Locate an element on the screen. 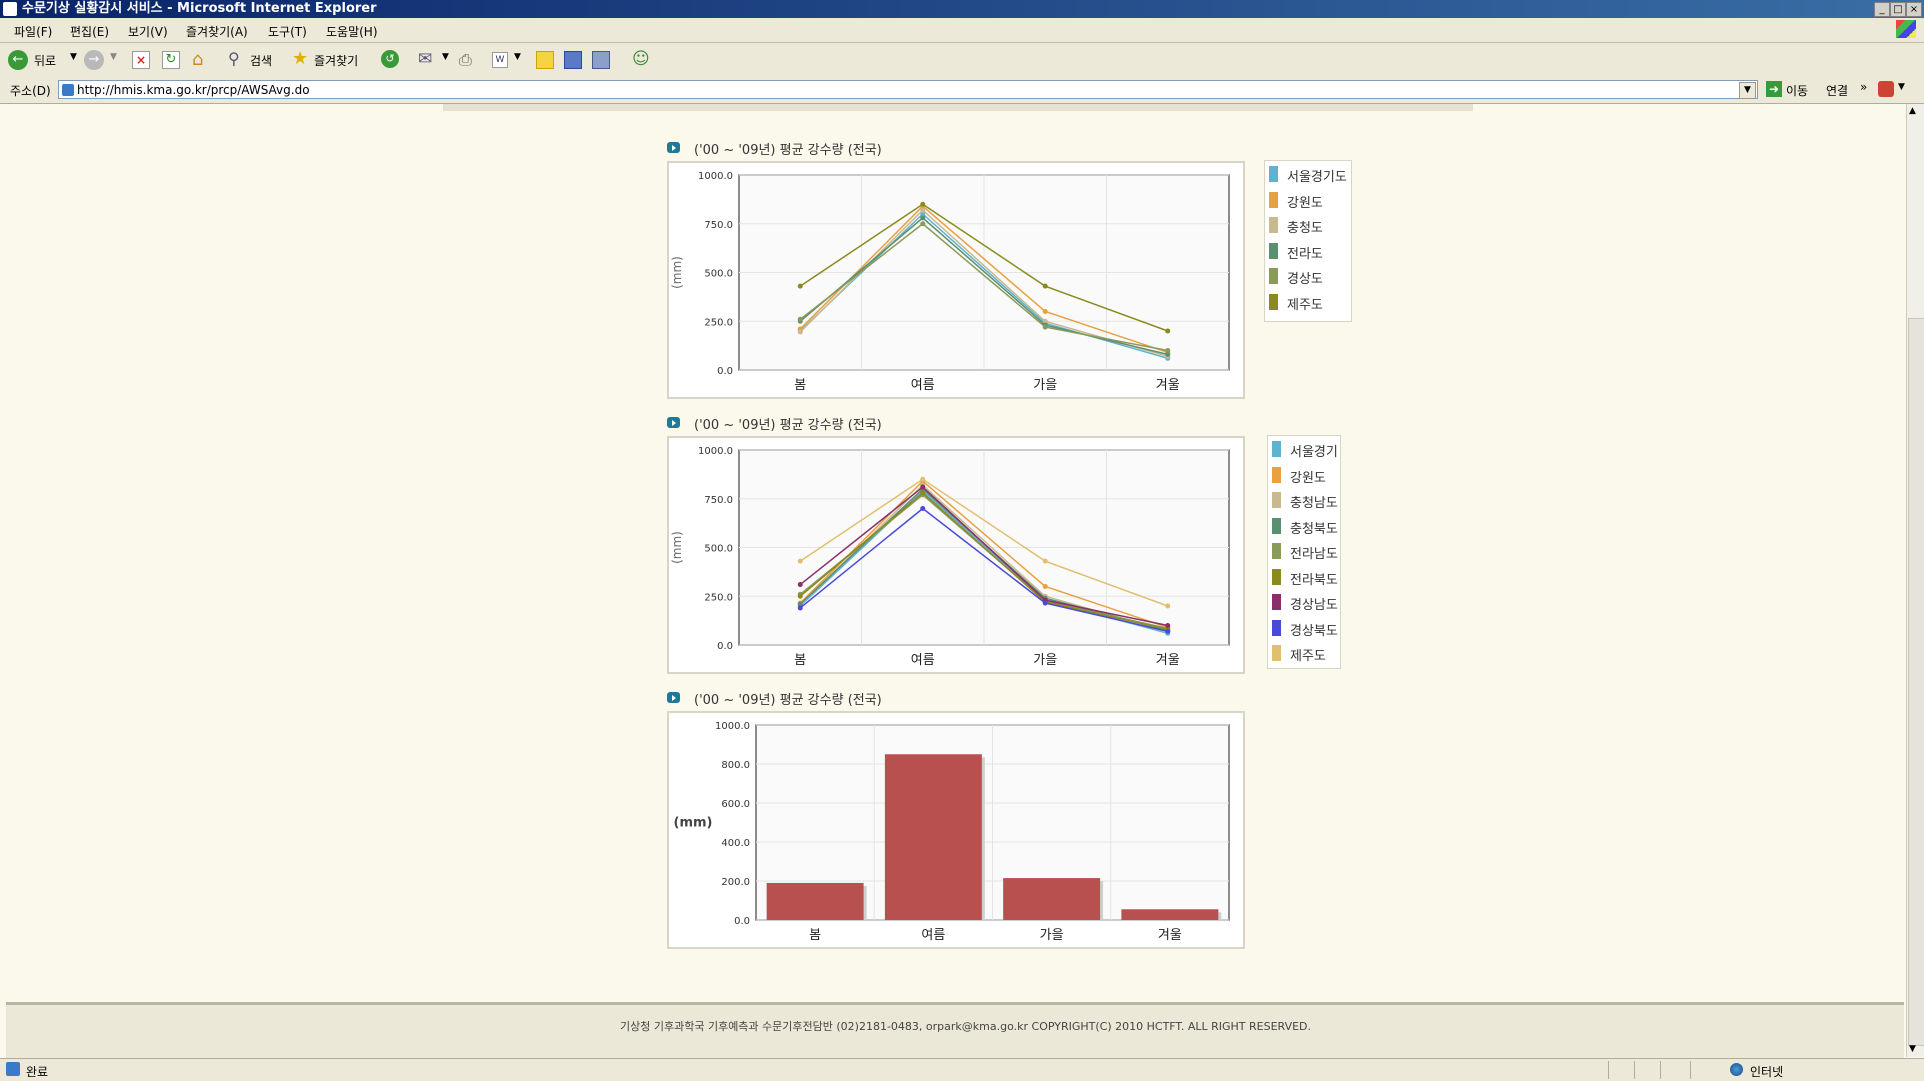 The width and height of the screenshot is (1924, 1081). scroll-up-icon: ▲ is located at coordinates (1912, 111).